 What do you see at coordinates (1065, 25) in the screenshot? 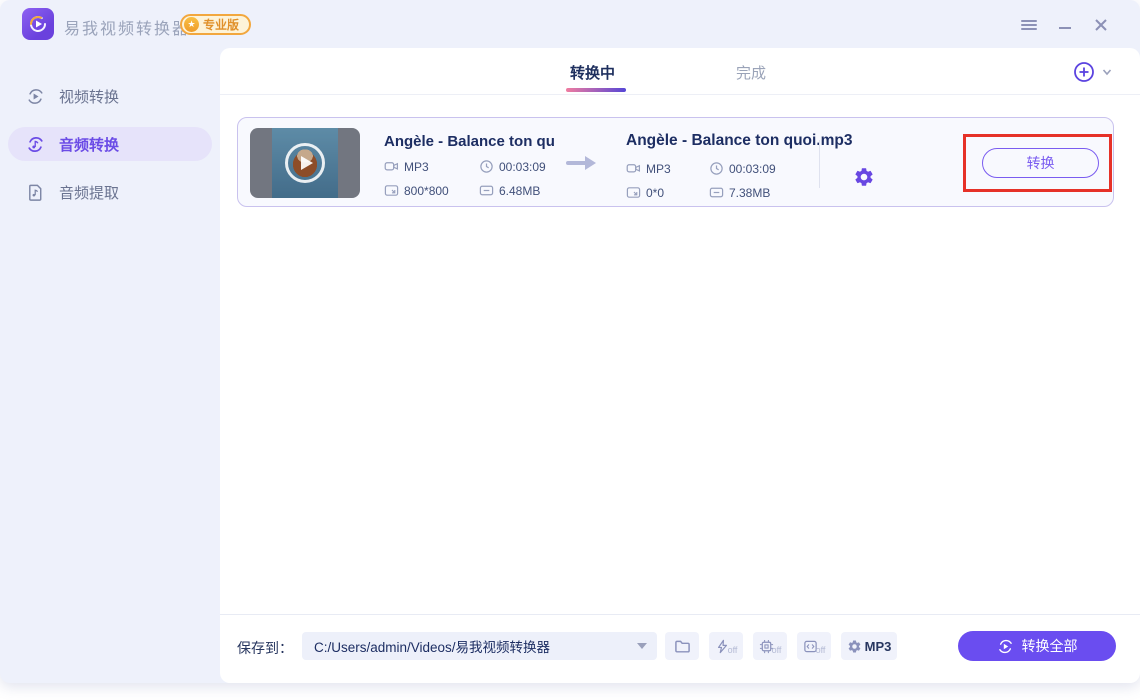
I see `minimize-icon` at bounding box center [1065, 25].